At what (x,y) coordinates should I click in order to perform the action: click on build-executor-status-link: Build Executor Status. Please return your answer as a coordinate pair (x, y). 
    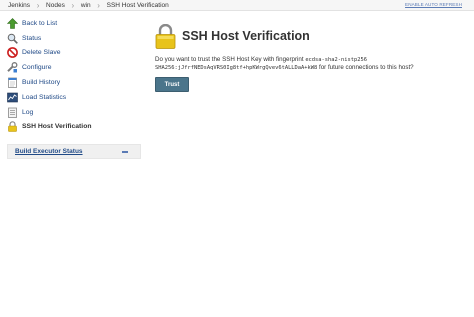
    Looking at the image, I should click on (49, 151).